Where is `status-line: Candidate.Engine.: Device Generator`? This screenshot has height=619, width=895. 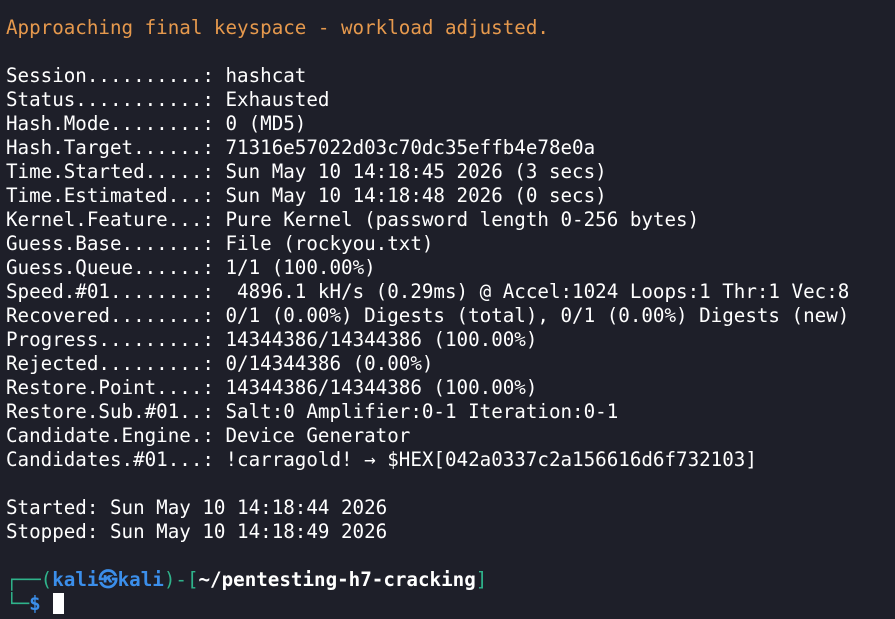 status-line: Candidate.Engine.: Device Generator is located at coordinates (450, 436).